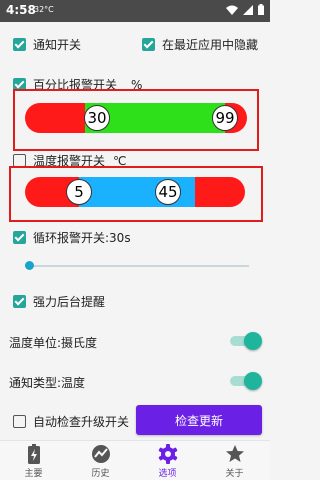 This screenshot has width=320, height=480. What do you see at coordinates (19, 237) in the screenshot?
I see `loop-alarm-checkbox` at bounding box center [19, 237].